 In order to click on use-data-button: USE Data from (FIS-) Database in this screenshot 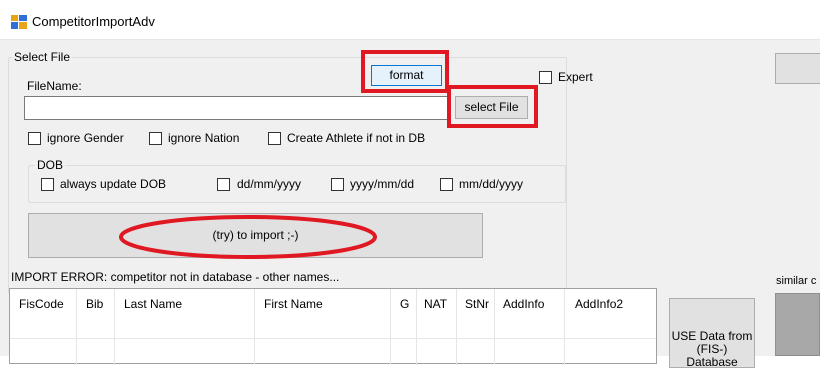, I will do `click(712, 333)`.